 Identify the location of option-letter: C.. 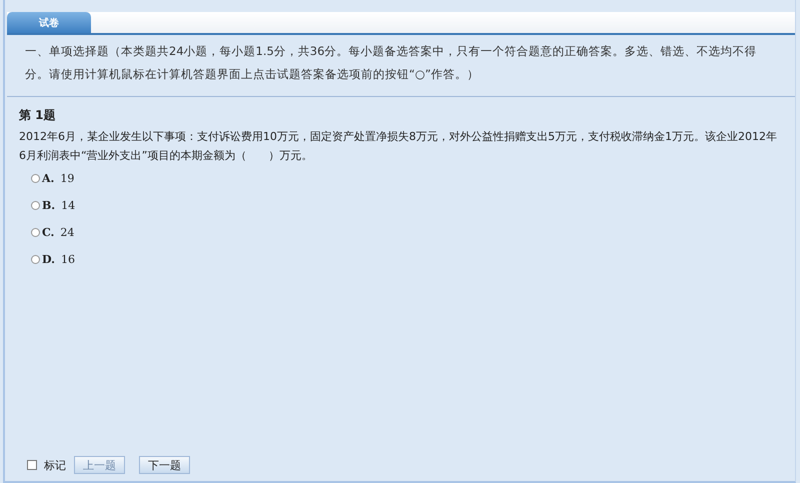
(48, 232).